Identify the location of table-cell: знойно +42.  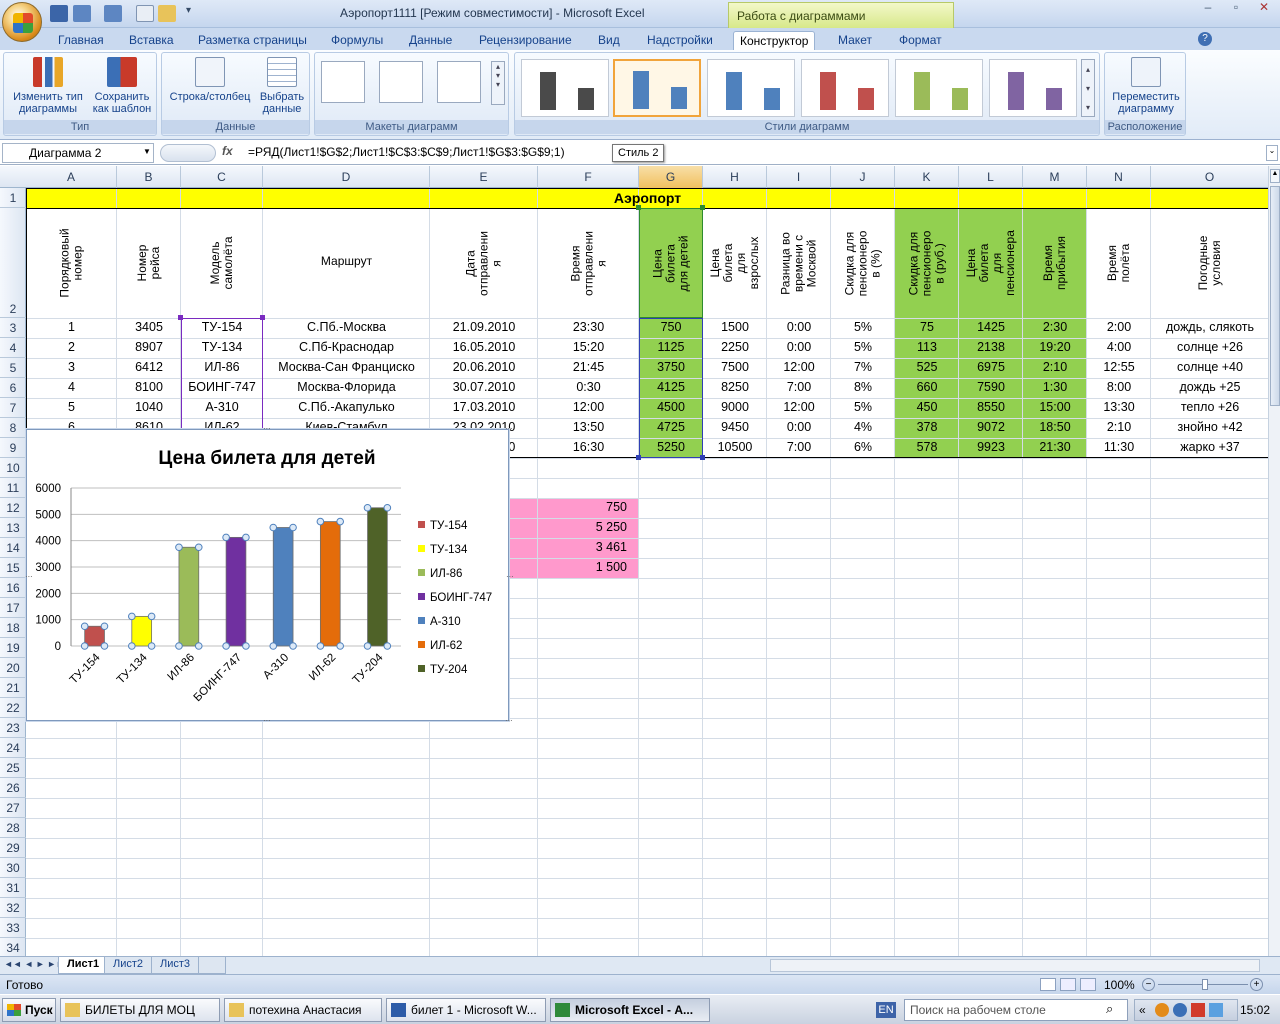
(1210, 427).